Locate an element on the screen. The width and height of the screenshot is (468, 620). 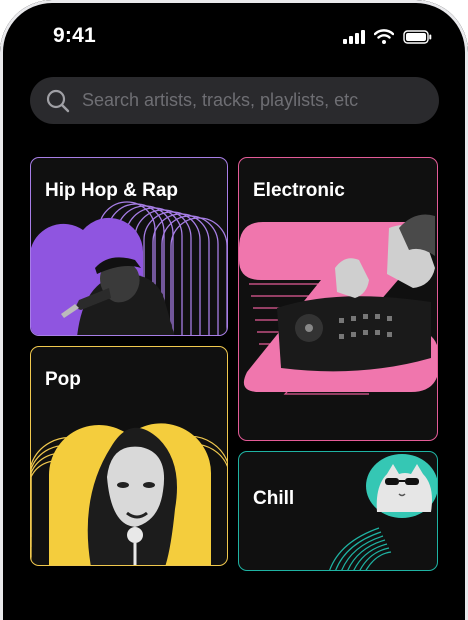
genre-card-hip-hop-rap: Hip Hop & Rap is located at coordinates (129, 246).